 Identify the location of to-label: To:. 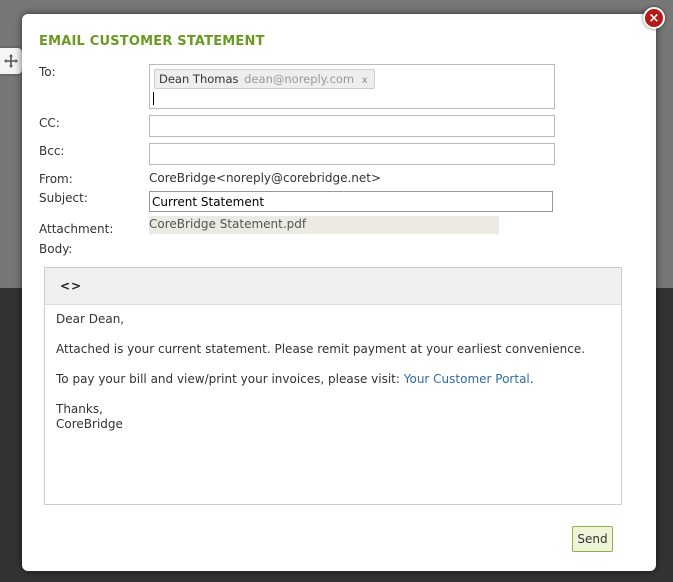
(47, 72).